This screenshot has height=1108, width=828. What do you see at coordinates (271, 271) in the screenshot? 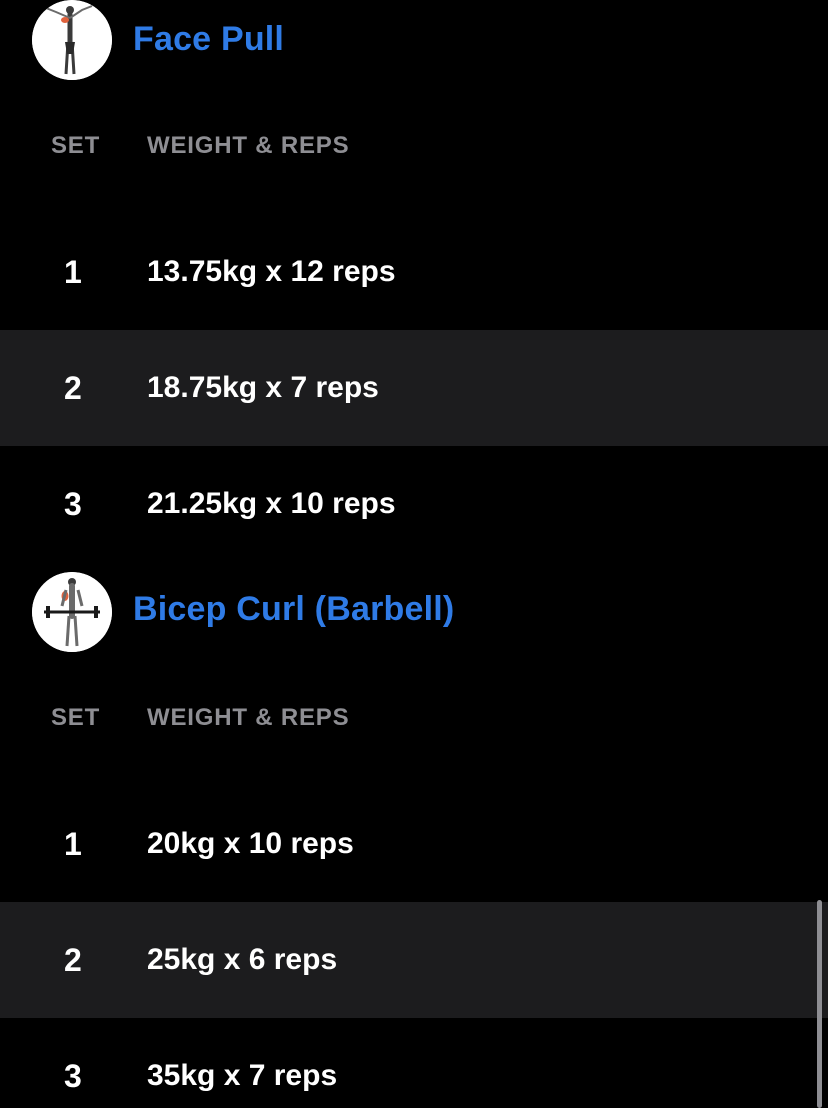
I see `set-weight-reps: 13.75kg x 12 reps` at bounding box center [271, 271].